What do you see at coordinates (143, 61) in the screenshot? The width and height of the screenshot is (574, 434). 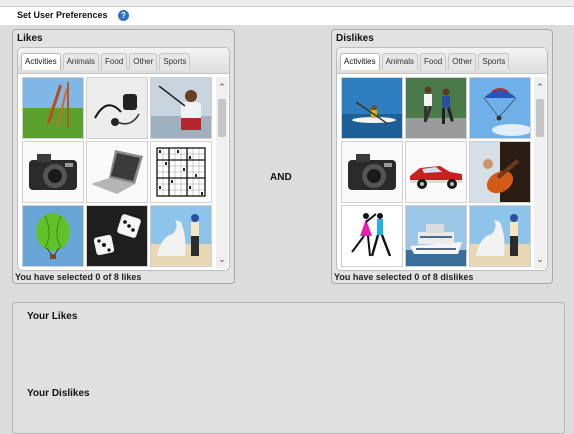 I see `likes-tab-other: Other` at bounding box center [143, 61].